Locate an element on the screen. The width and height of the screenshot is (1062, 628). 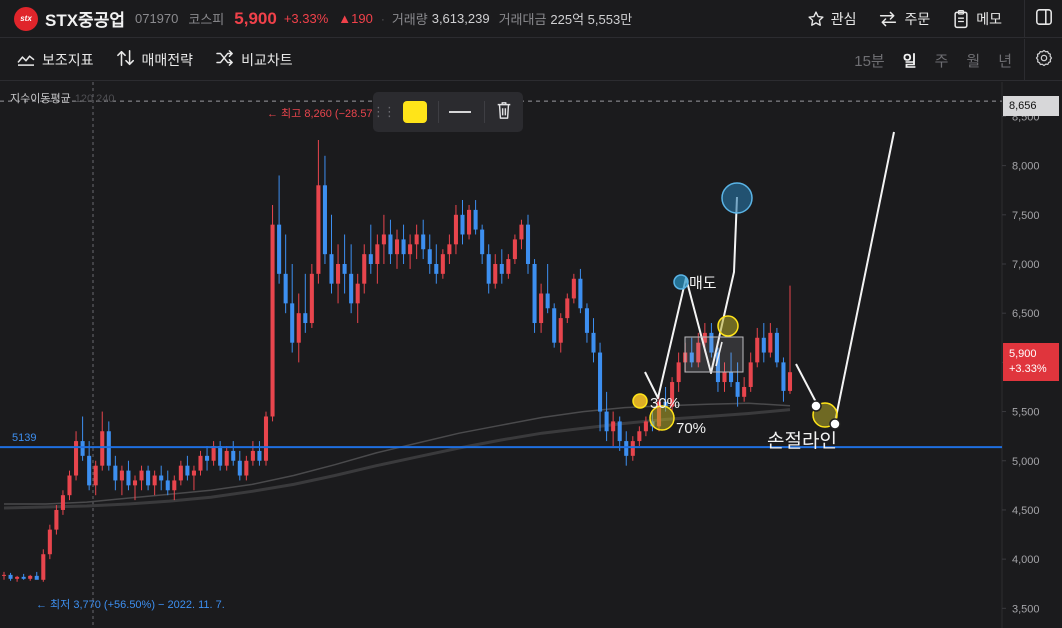
indicator-params: 120 240 is located at coordinates (94, 99).